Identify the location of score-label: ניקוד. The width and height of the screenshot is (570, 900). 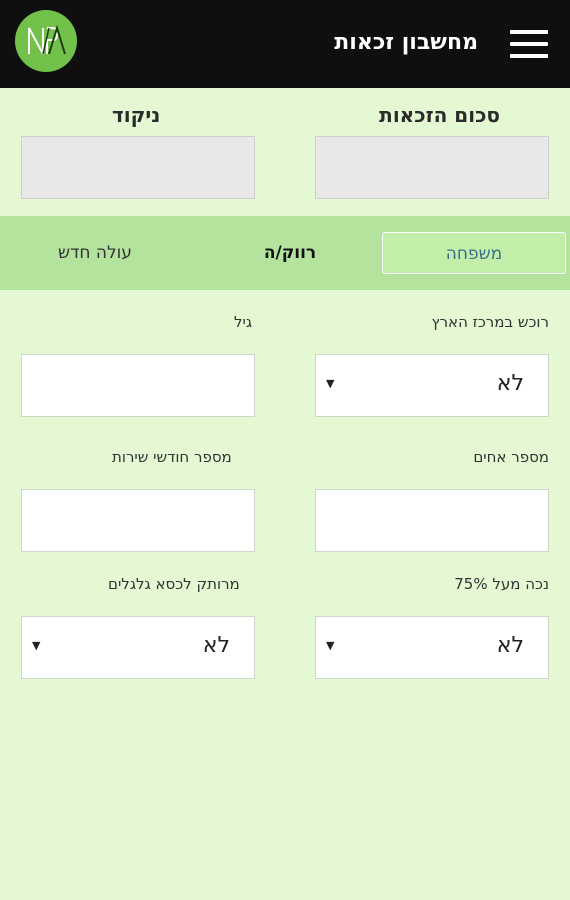
(136, 115).